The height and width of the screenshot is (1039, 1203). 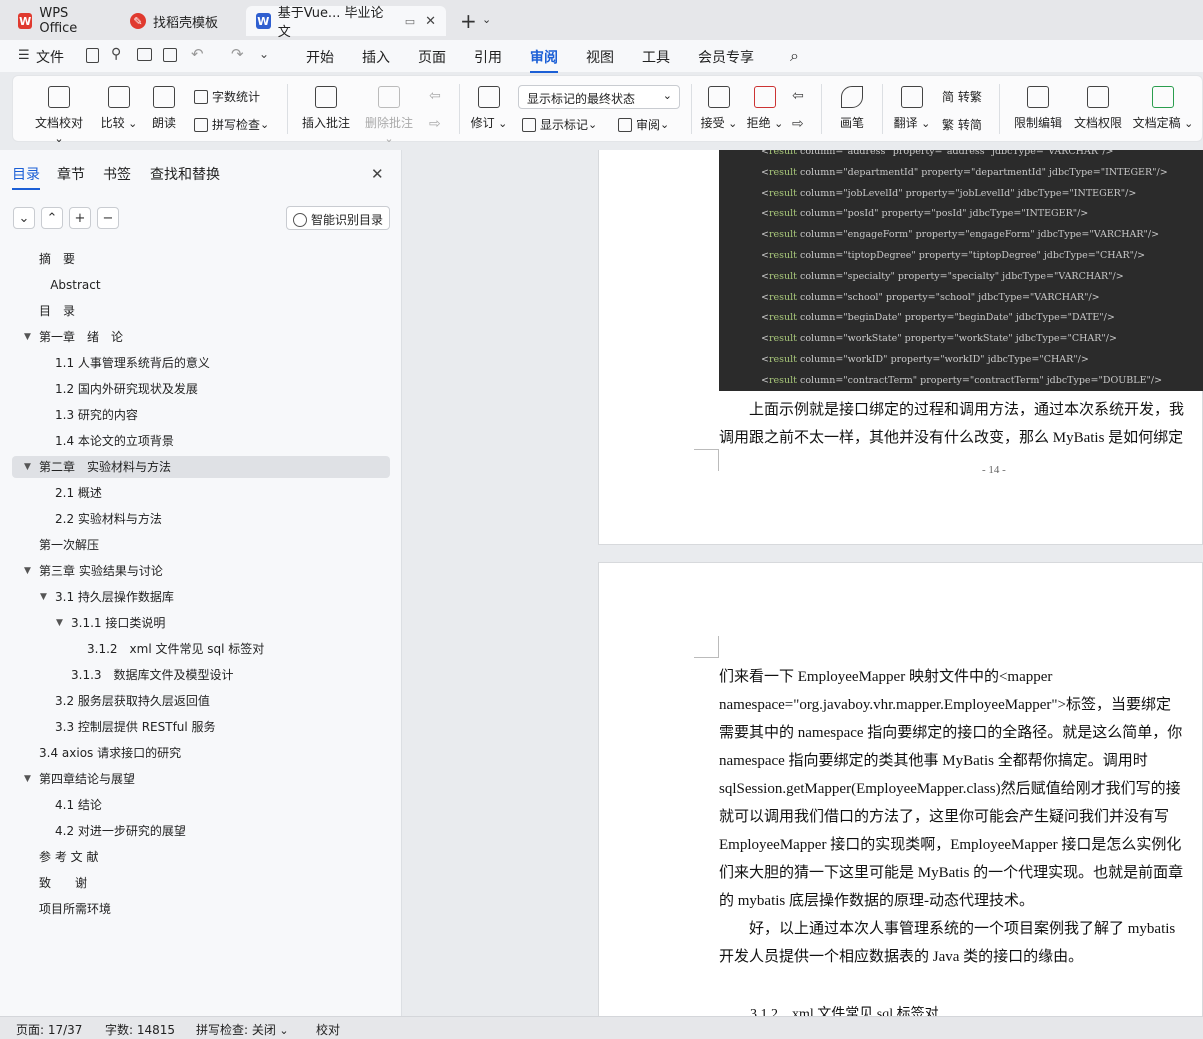 I want to click on close-tab-icon: ✕, so click(x=430, y=21).